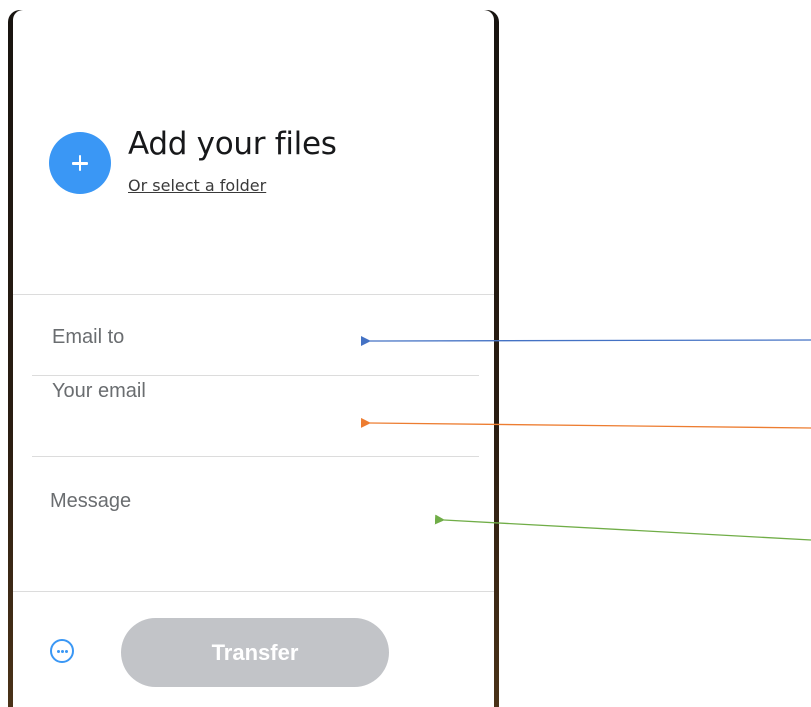 The image size is (811, 707). What do you see at coordinates (232, 144) in the screenshot?
I see `add-files-title: Add your files` at bounding box center [232, 144].